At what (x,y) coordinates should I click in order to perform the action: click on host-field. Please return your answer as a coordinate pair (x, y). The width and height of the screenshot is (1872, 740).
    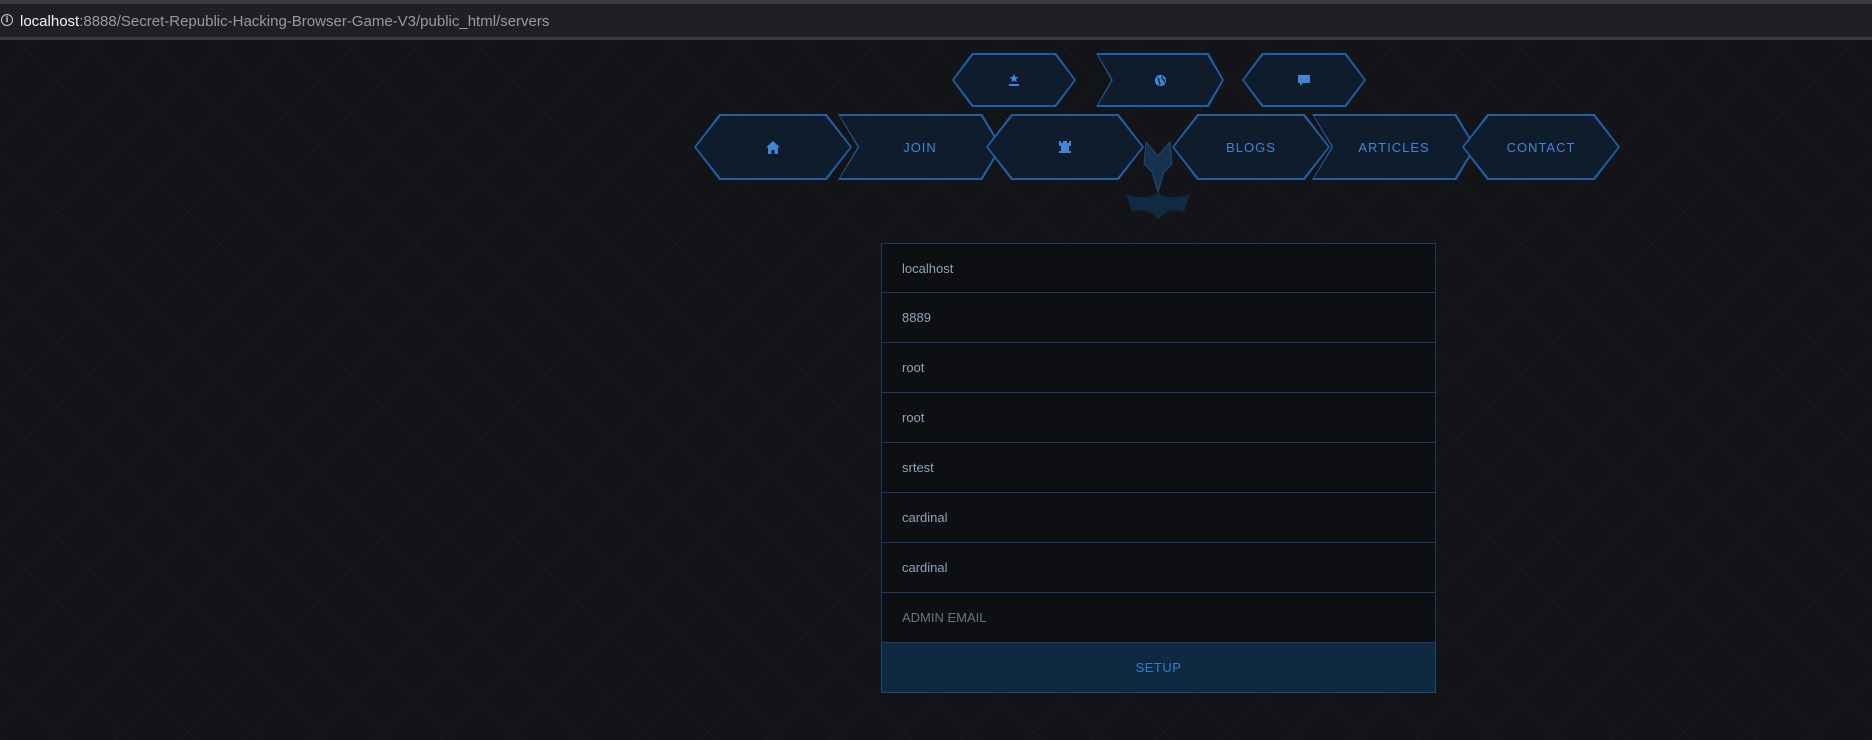
    Looking at the image, I should click on (1158, 268).